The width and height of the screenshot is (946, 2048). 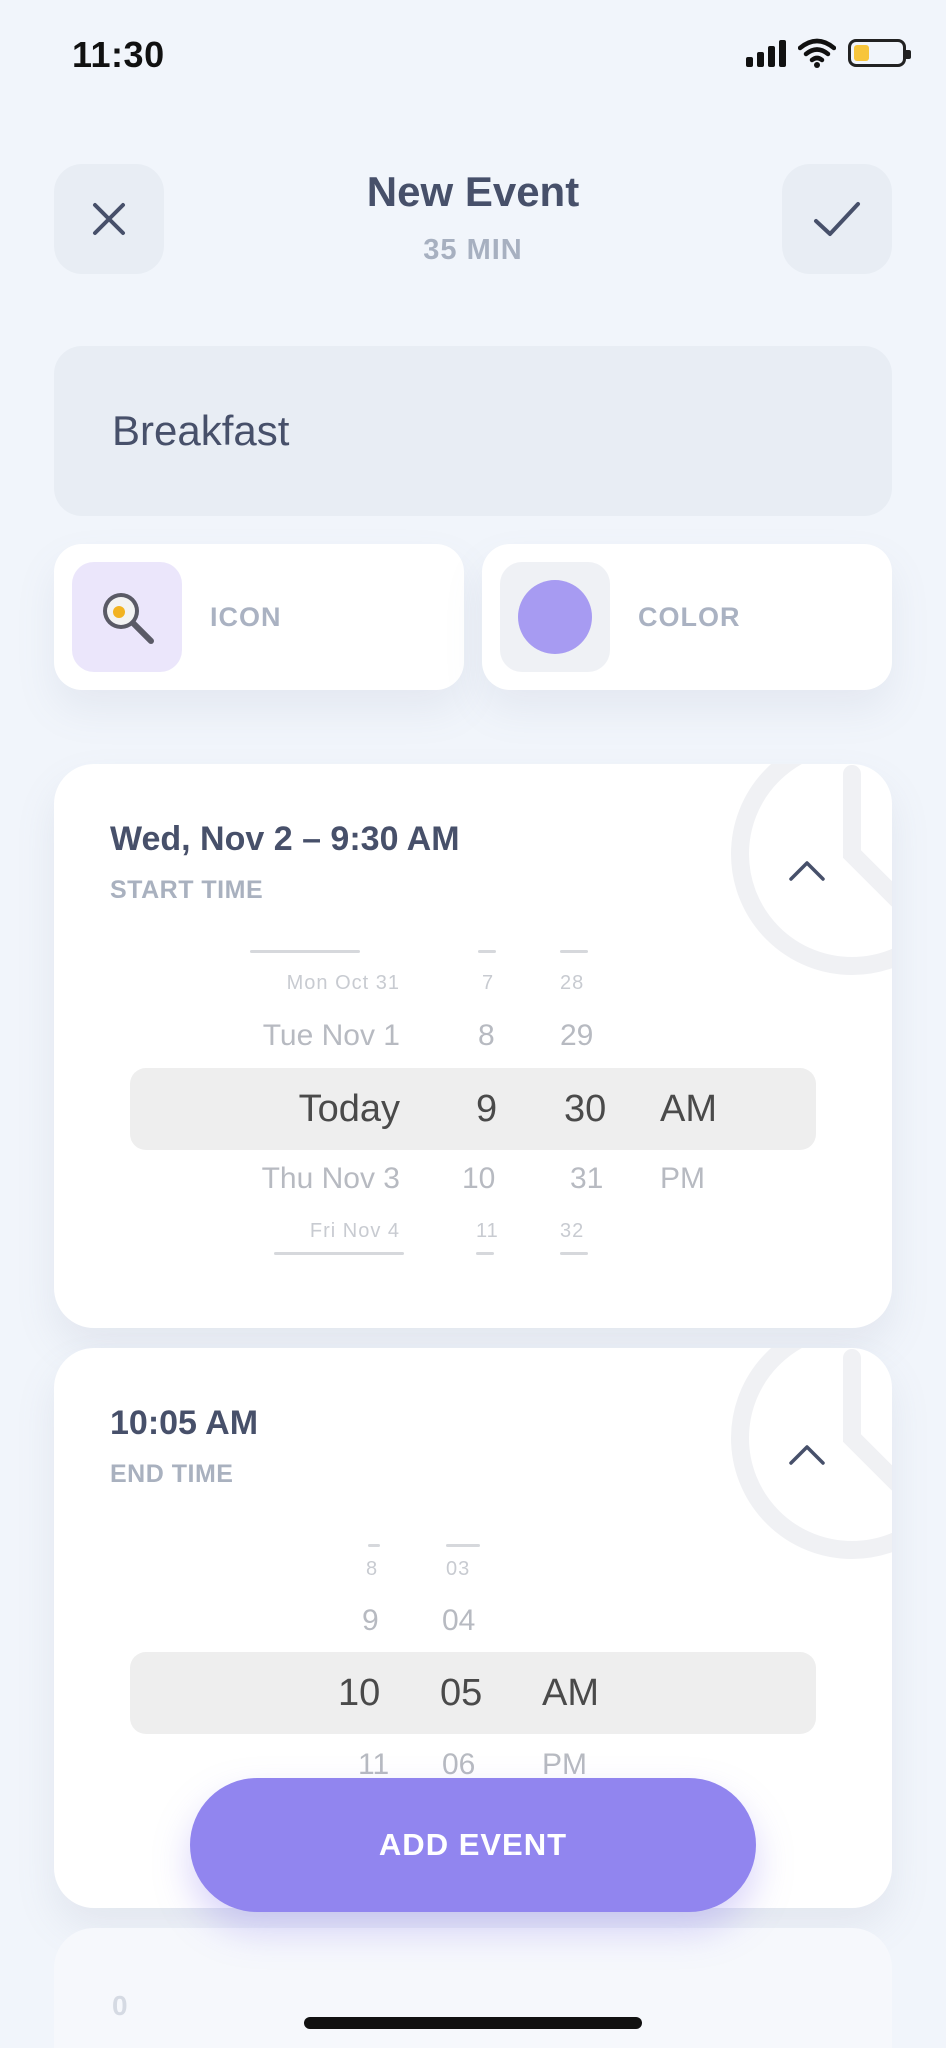 What do you see at coordinates (473, 1988) in the screenshot?
I see `next-card-peek` at bounding box center [473, 1988].